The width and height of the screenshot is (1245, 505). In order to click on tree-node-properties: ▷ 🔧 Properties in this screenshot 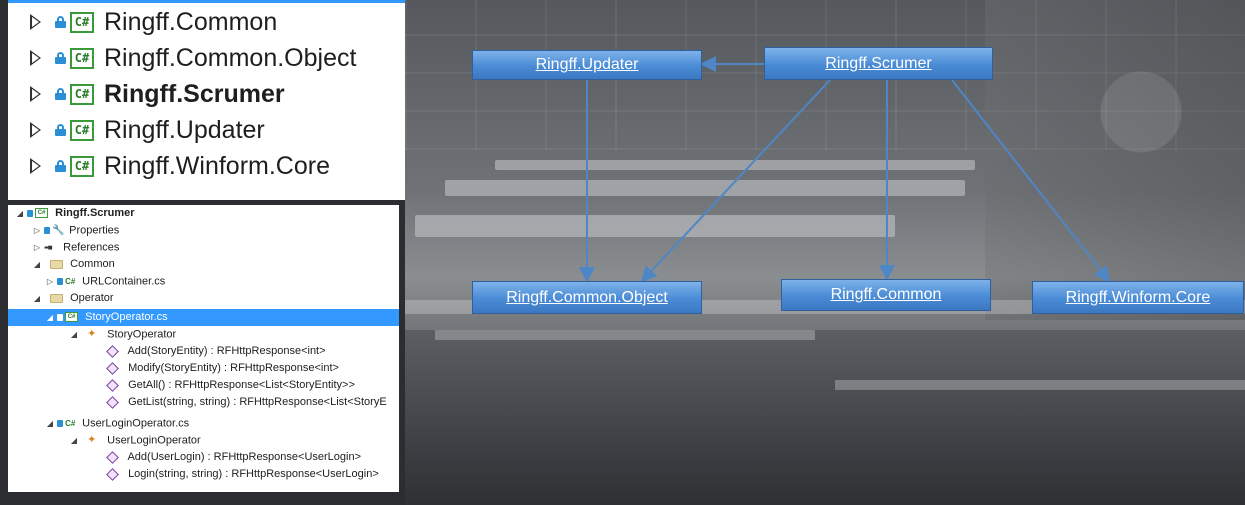, I will do `click(203, 230)`.